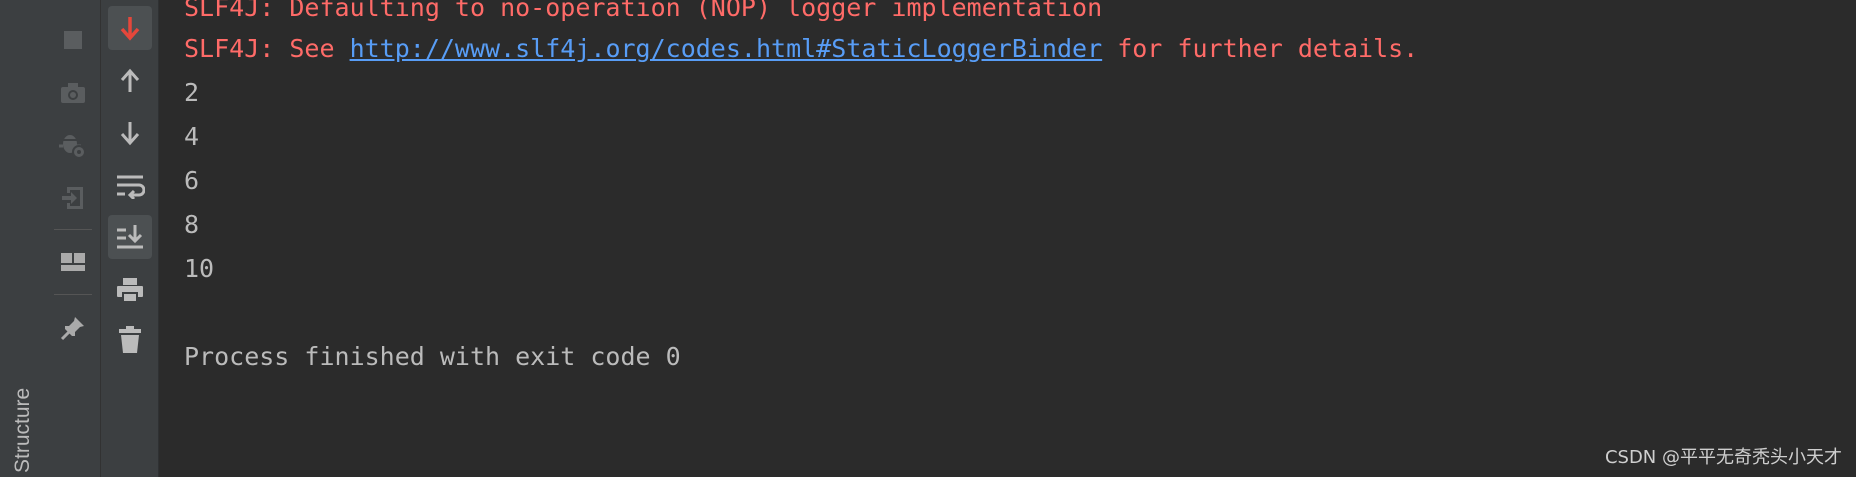  I want to click on layout-button, so click(73, 262).